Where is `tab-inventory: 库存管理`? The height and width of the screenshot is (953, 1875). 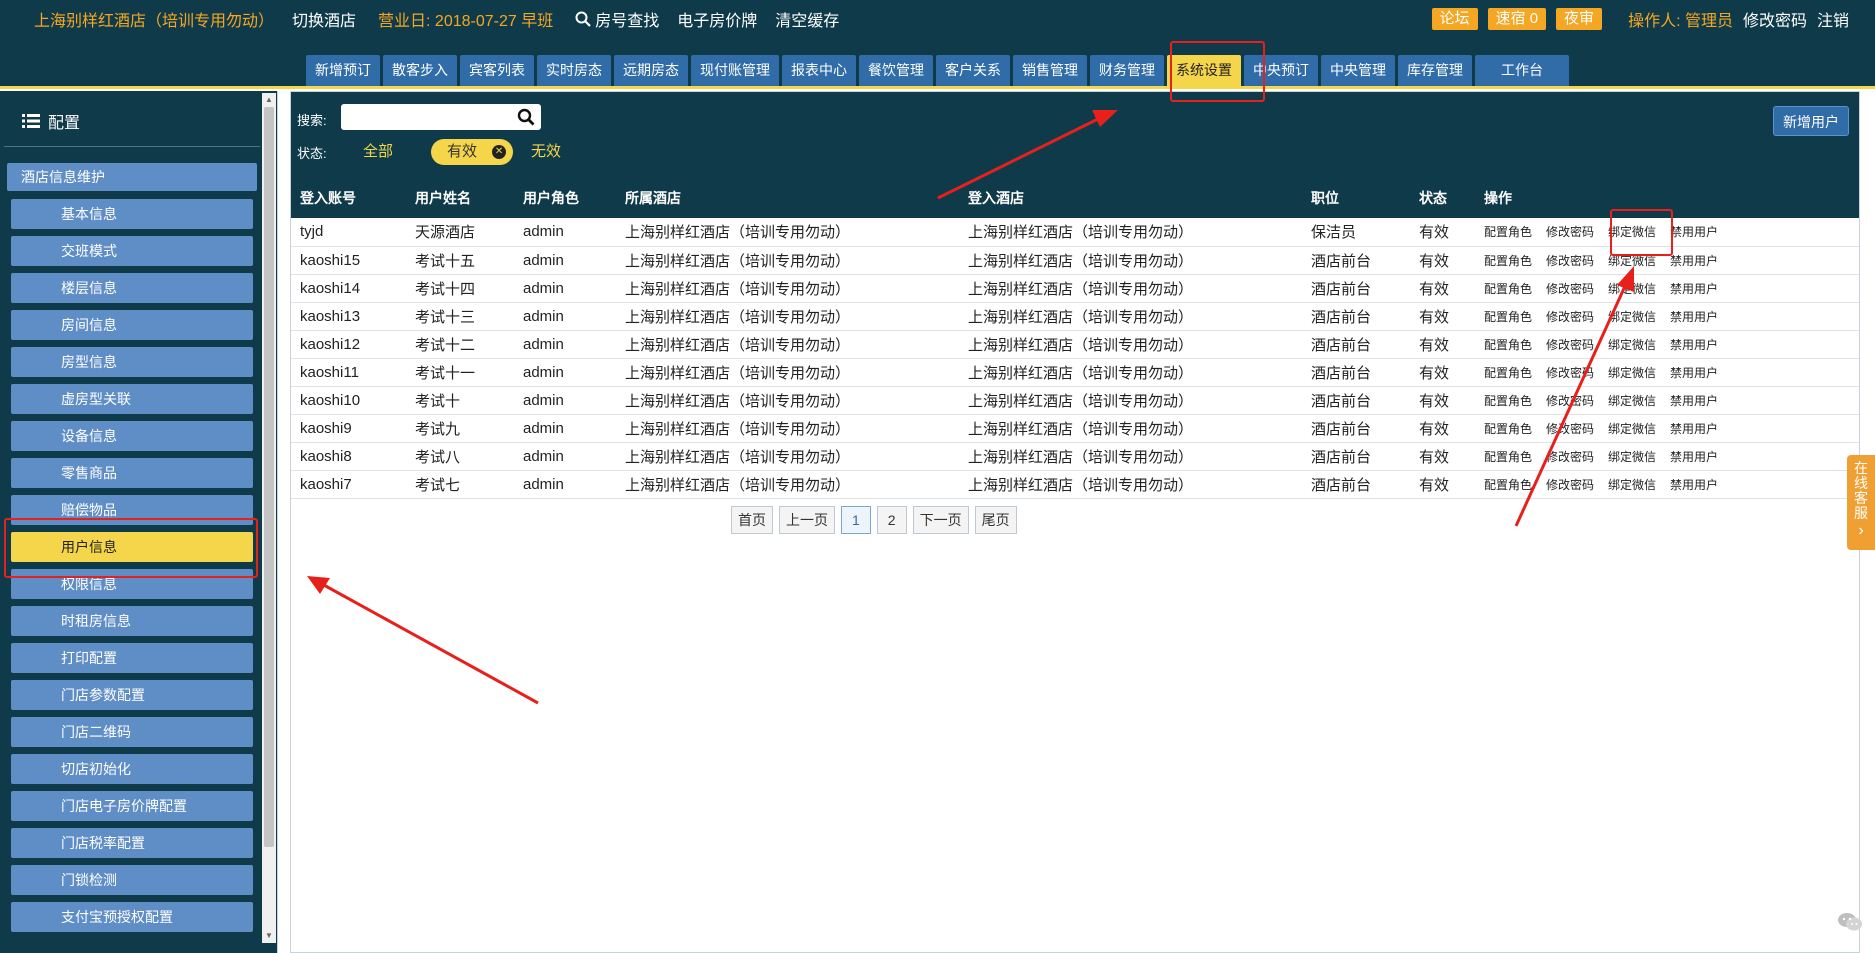
tab-inventory: 库存管理 is located at coordinates (1435, 70).